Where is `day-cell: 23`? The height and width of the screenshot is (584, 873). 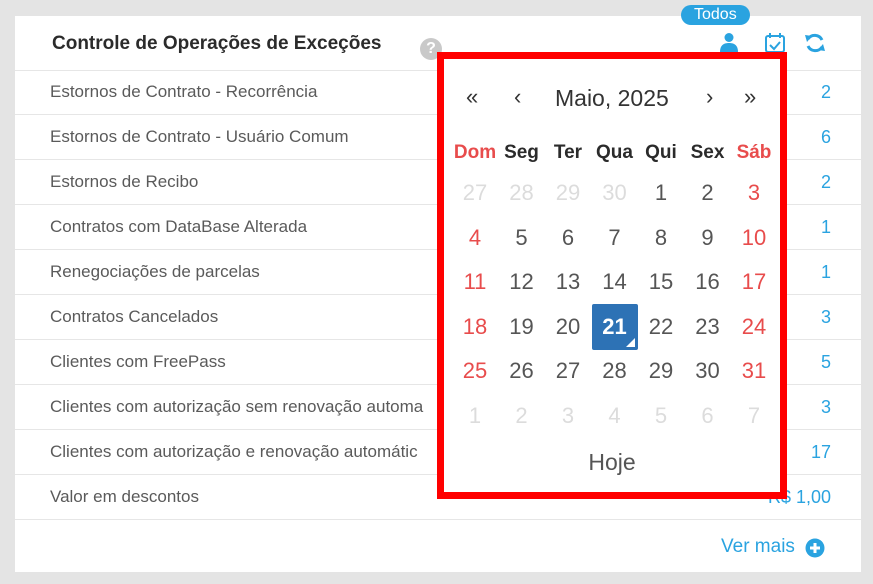
day-cell: 23 is located at coordinates (708, 327).